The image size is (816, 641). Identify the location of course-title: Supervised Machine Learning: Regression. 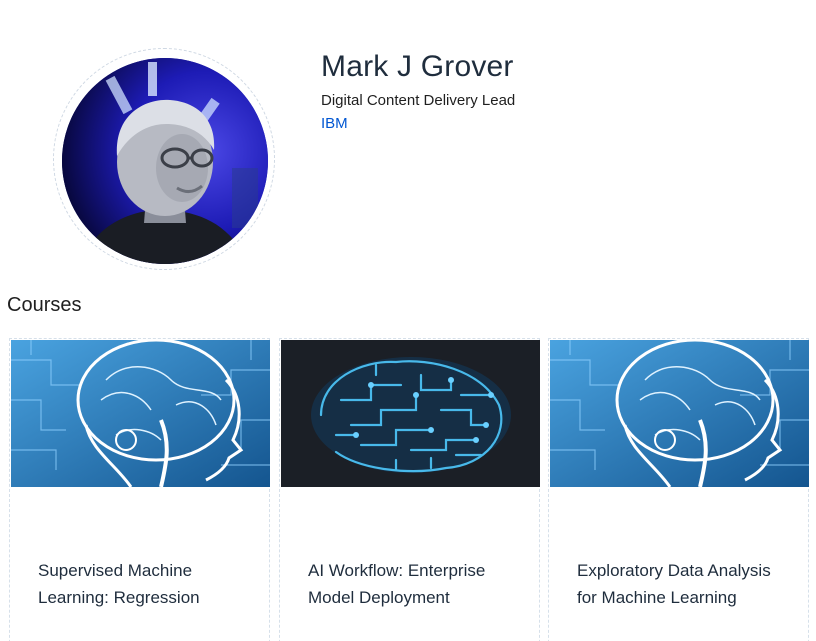
(143, 584).